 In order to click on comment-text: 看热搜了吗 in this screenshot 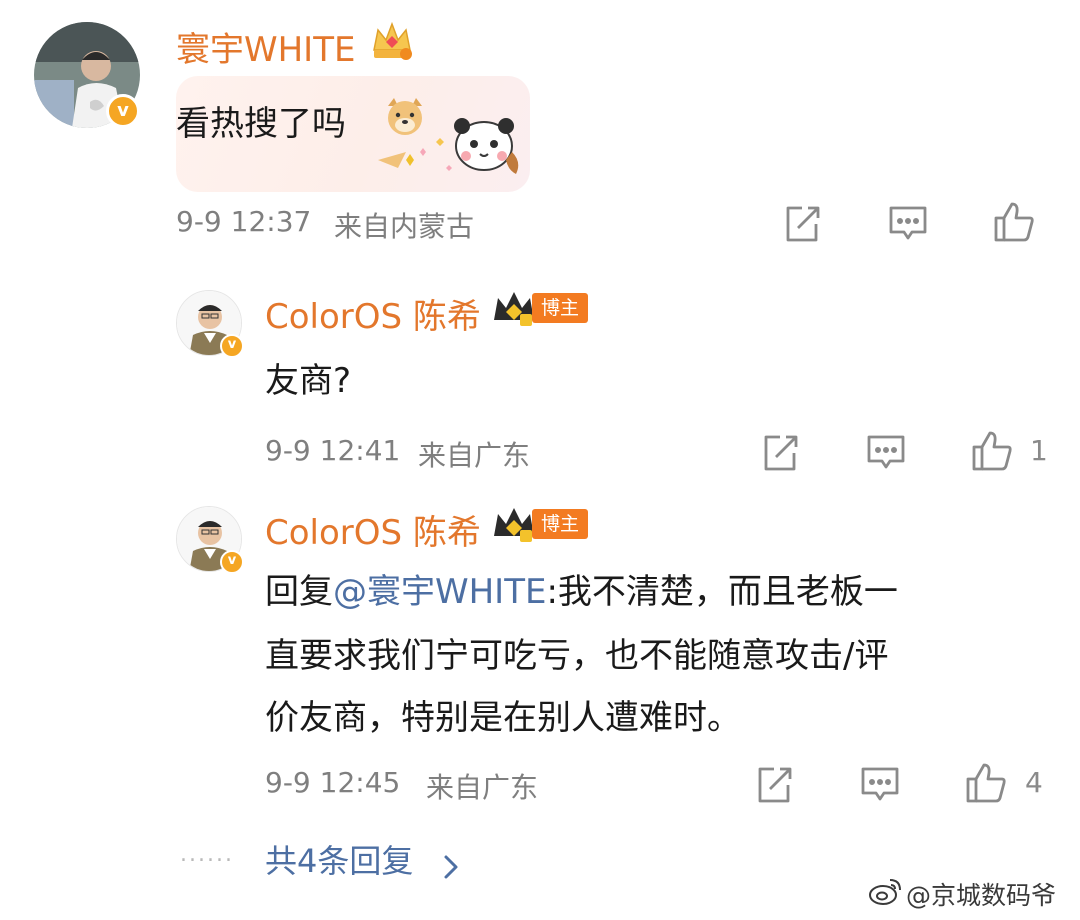, I will do `click(261, 124)`.